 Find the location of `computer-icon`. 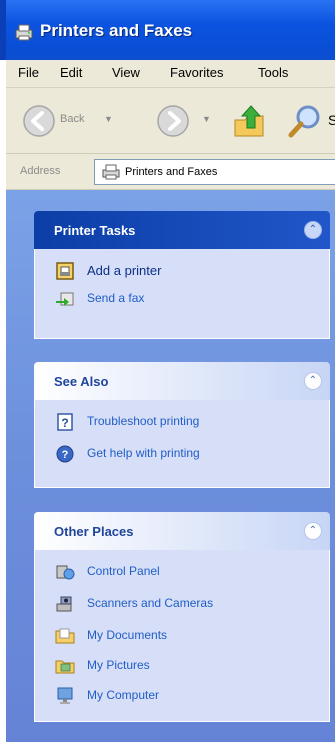

computer-icon is located at coordinates (65, 695).